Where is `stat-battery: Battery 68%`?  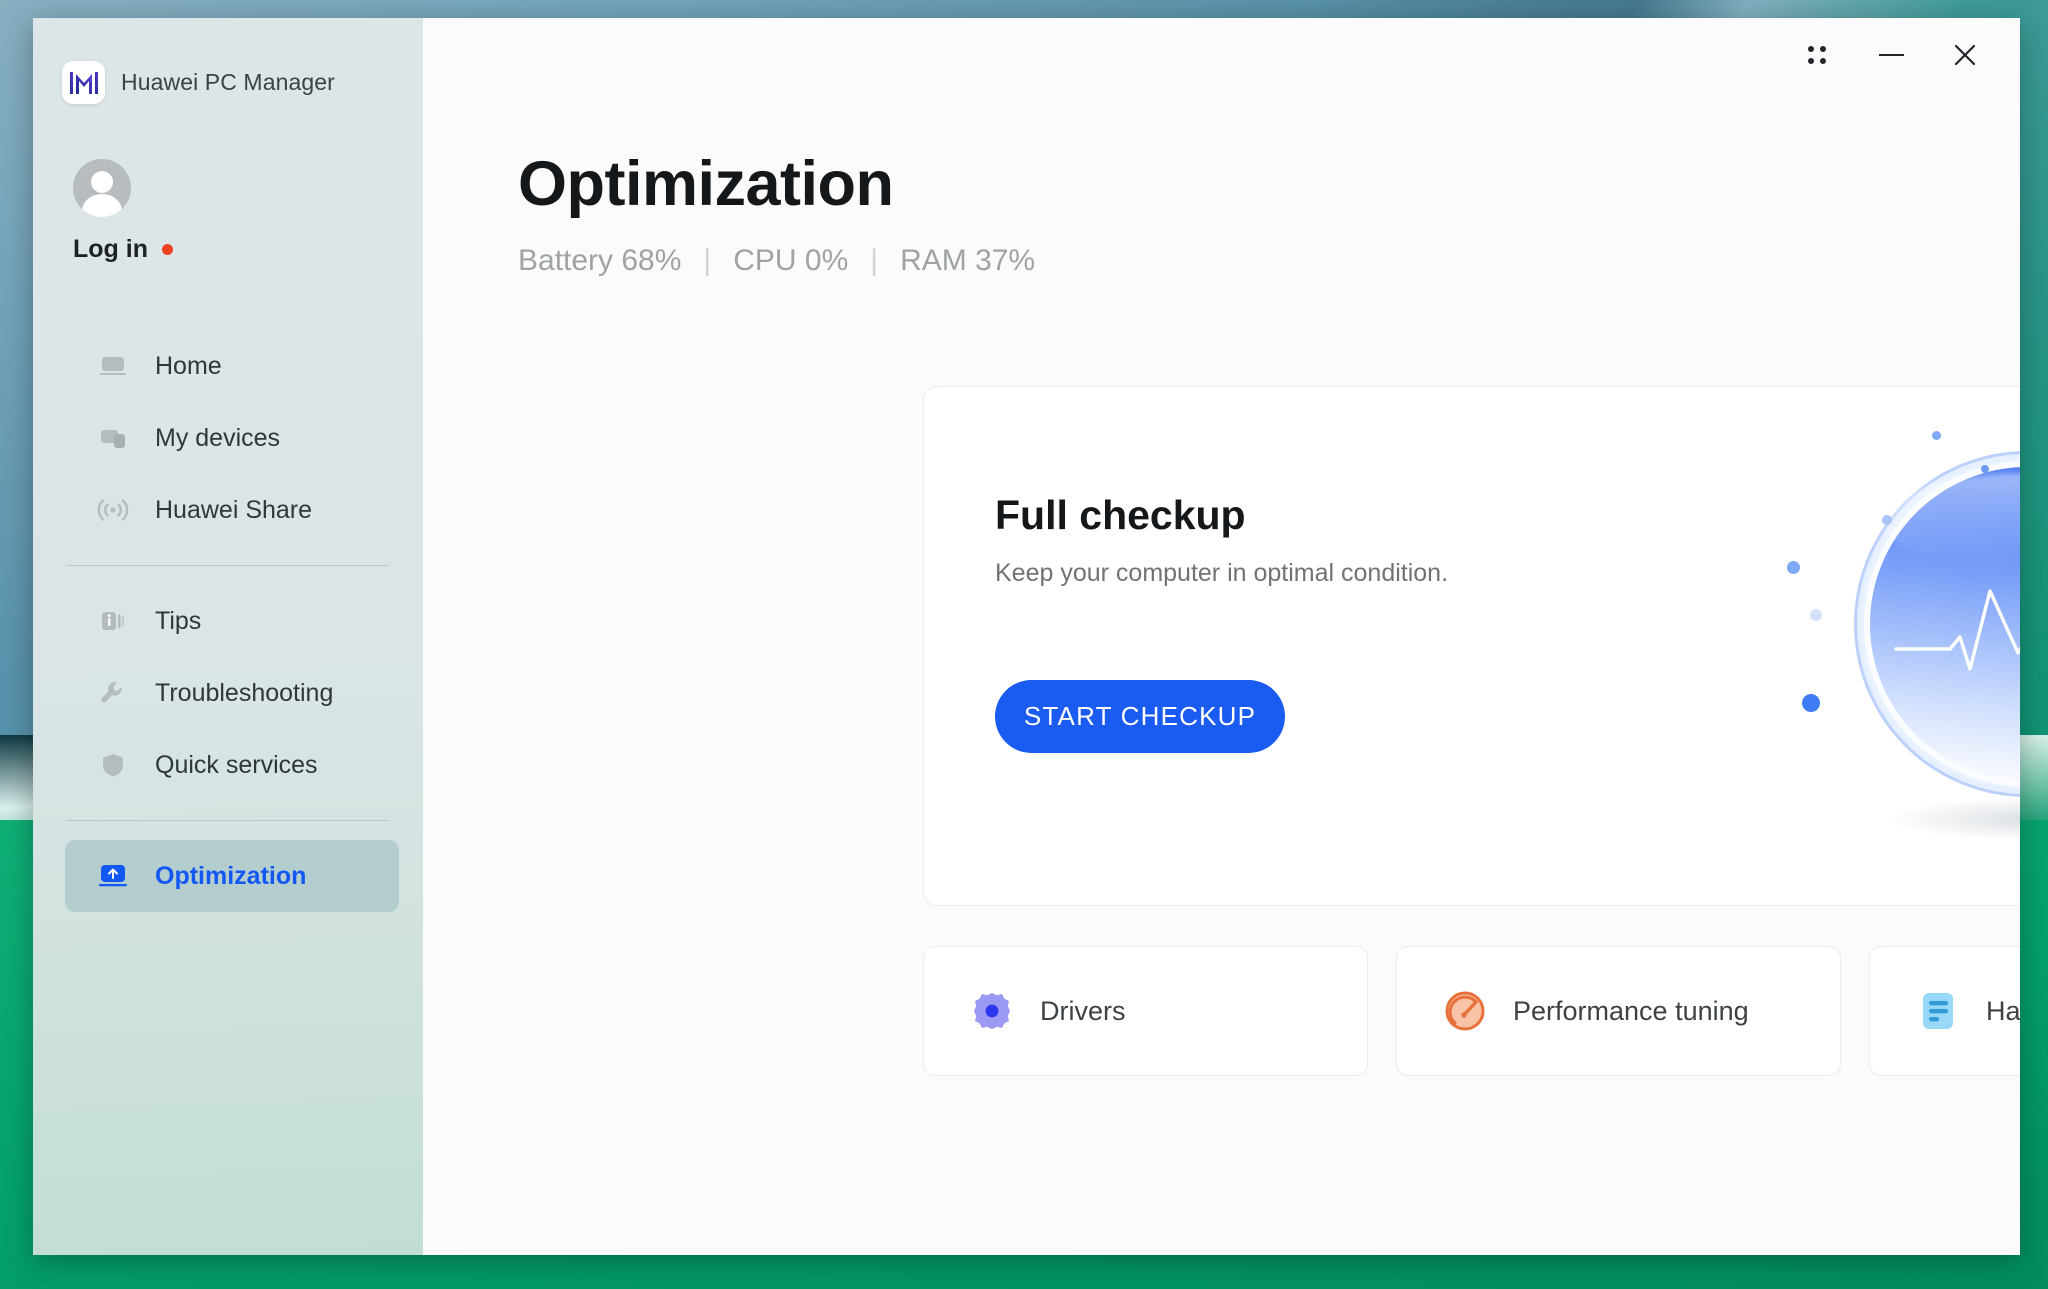 stat-battery: Battery 68% is located at coordinates (600, 260).